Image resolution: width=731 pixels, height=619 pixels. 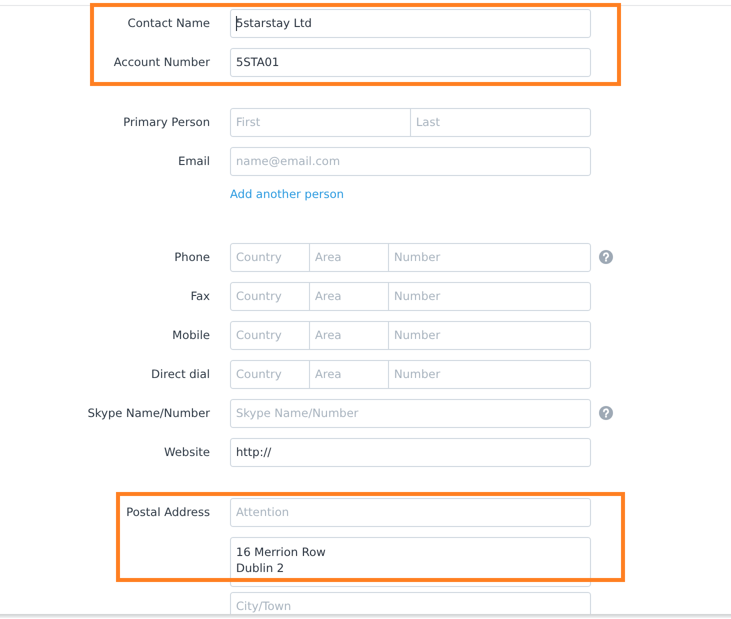 I want to click on field-label: Contact Name, so click(x=169, y=23).